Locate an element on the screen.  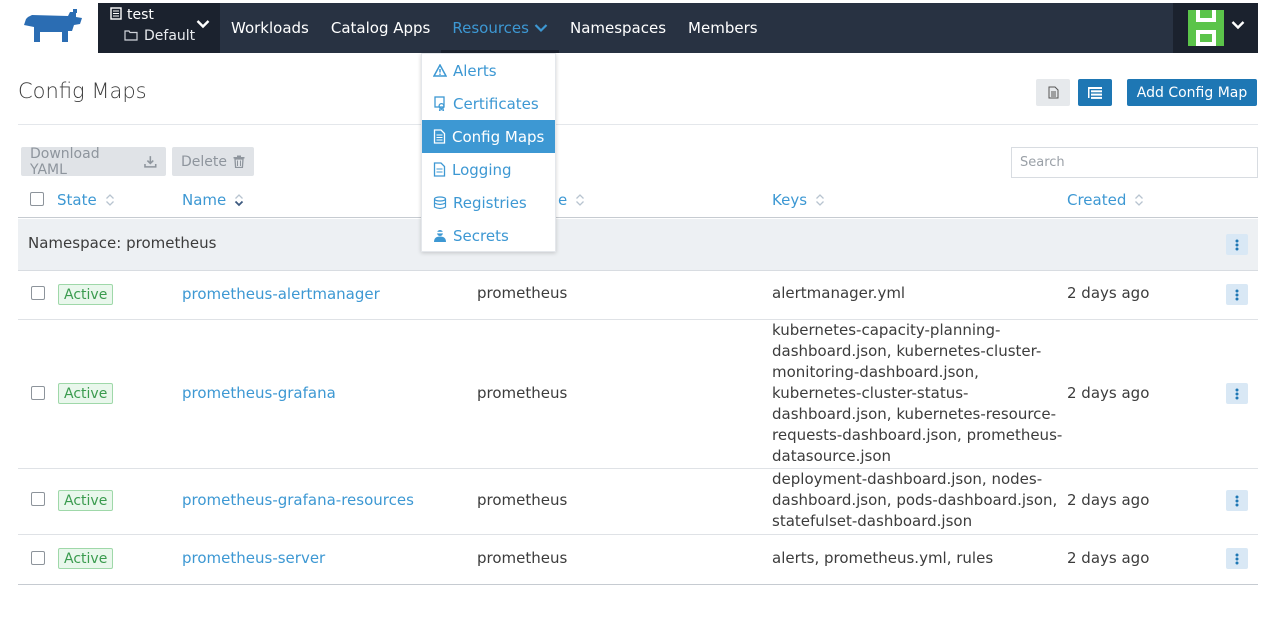
column-header-name: Name is located at coordinates (213, 200).